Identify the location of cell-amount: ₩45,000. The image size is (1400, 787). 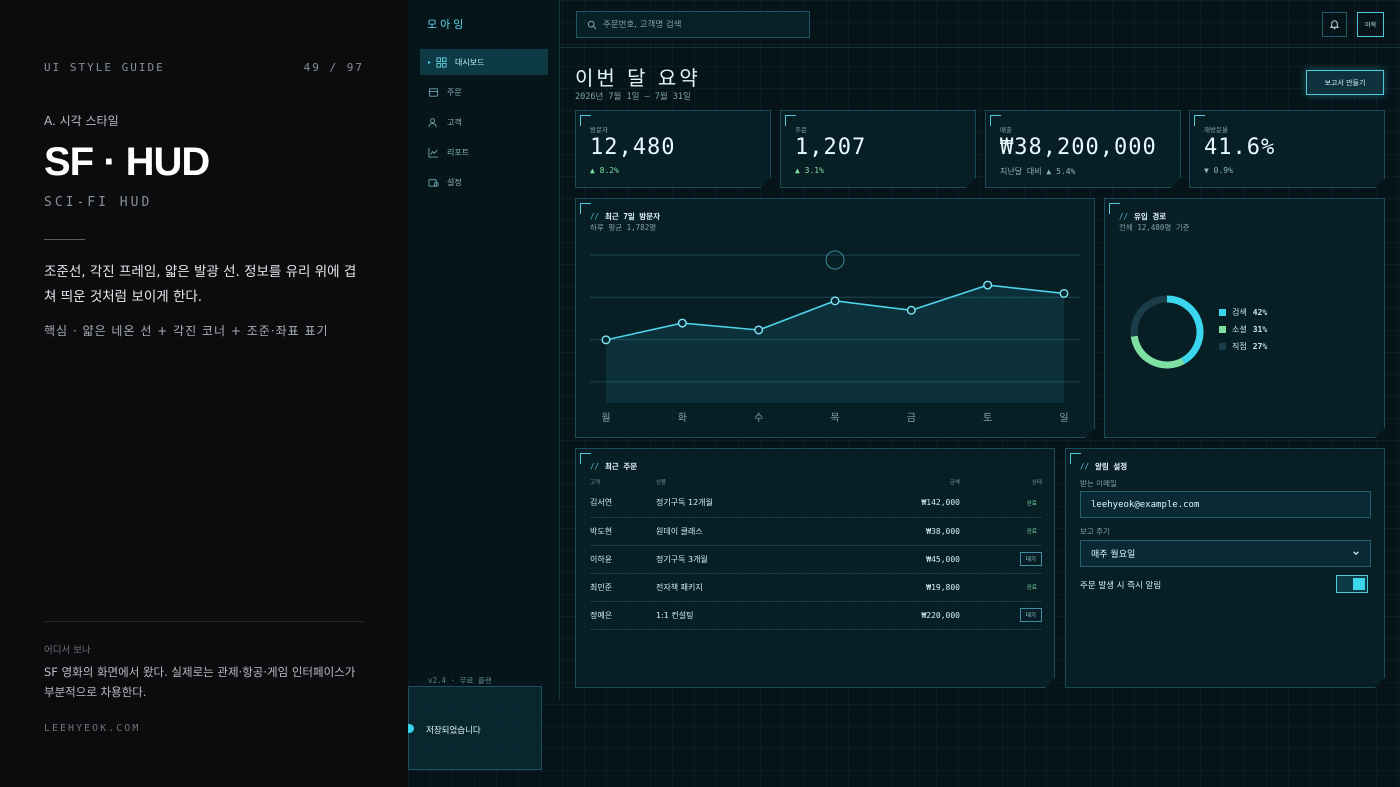
(900, 559).